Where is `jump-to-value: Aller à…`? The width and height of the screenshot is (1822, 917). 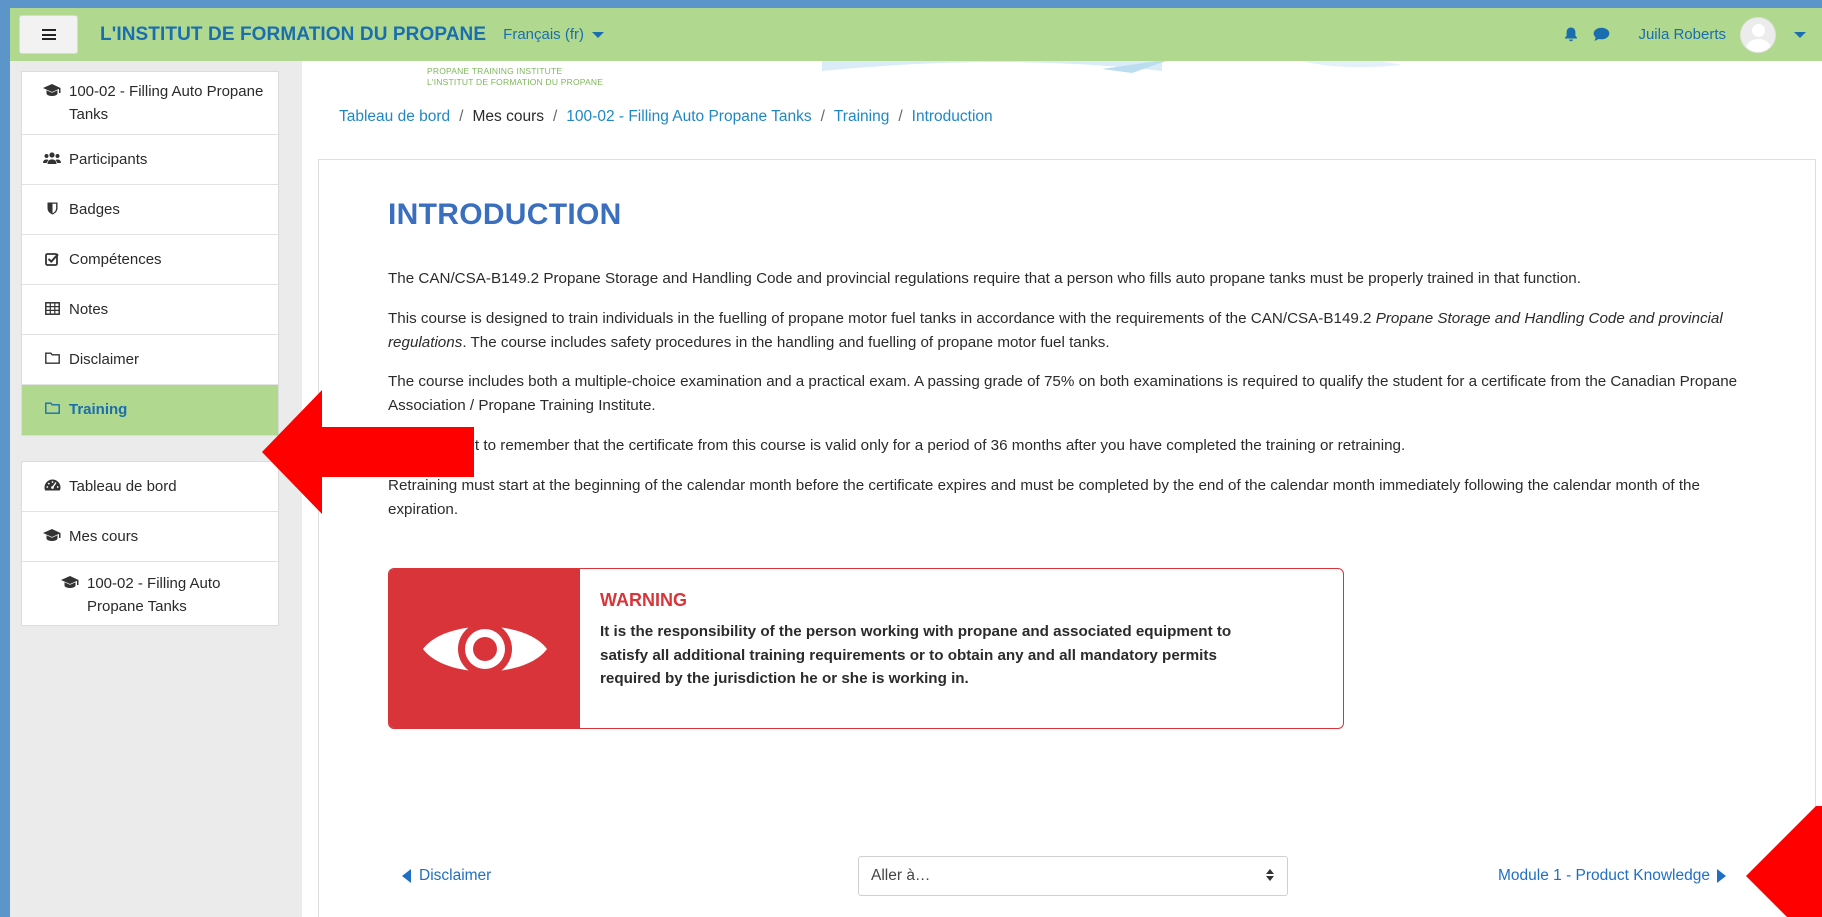
jump-to-value: Aller à… is located at coordinates (901, 875).